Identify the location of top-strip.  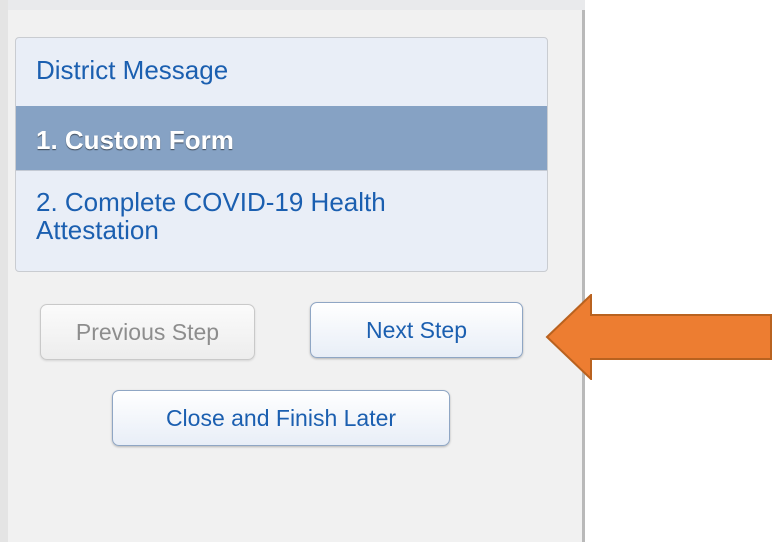
(292, 5).